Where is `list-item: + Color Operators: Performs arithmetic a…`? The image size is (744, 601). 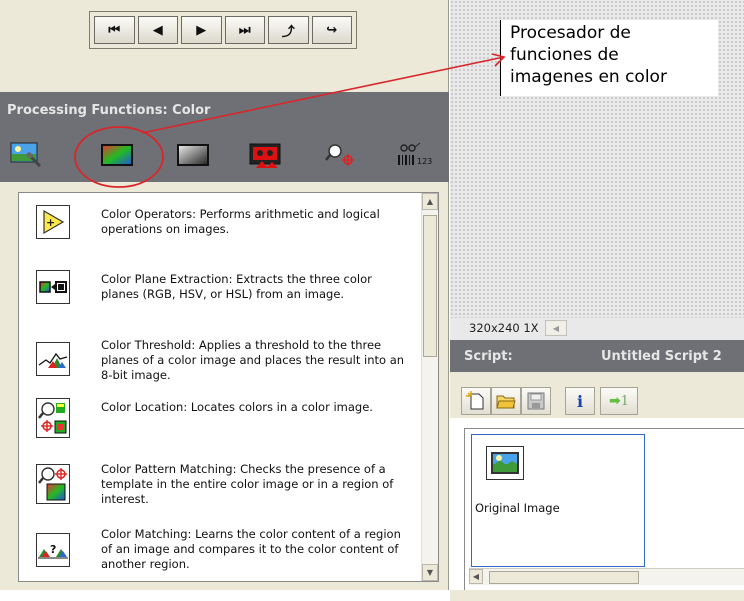
list-item: + Color Operators: Performs arithmetic a… is located at coordinates (220, 230).